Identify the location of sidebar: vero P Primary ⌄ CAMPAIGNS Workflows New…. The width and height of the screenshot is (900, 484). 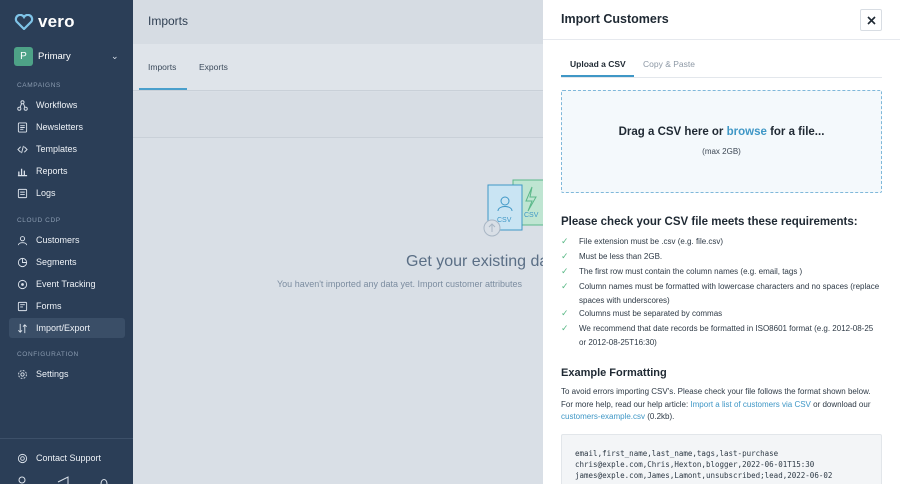
(66, 242).